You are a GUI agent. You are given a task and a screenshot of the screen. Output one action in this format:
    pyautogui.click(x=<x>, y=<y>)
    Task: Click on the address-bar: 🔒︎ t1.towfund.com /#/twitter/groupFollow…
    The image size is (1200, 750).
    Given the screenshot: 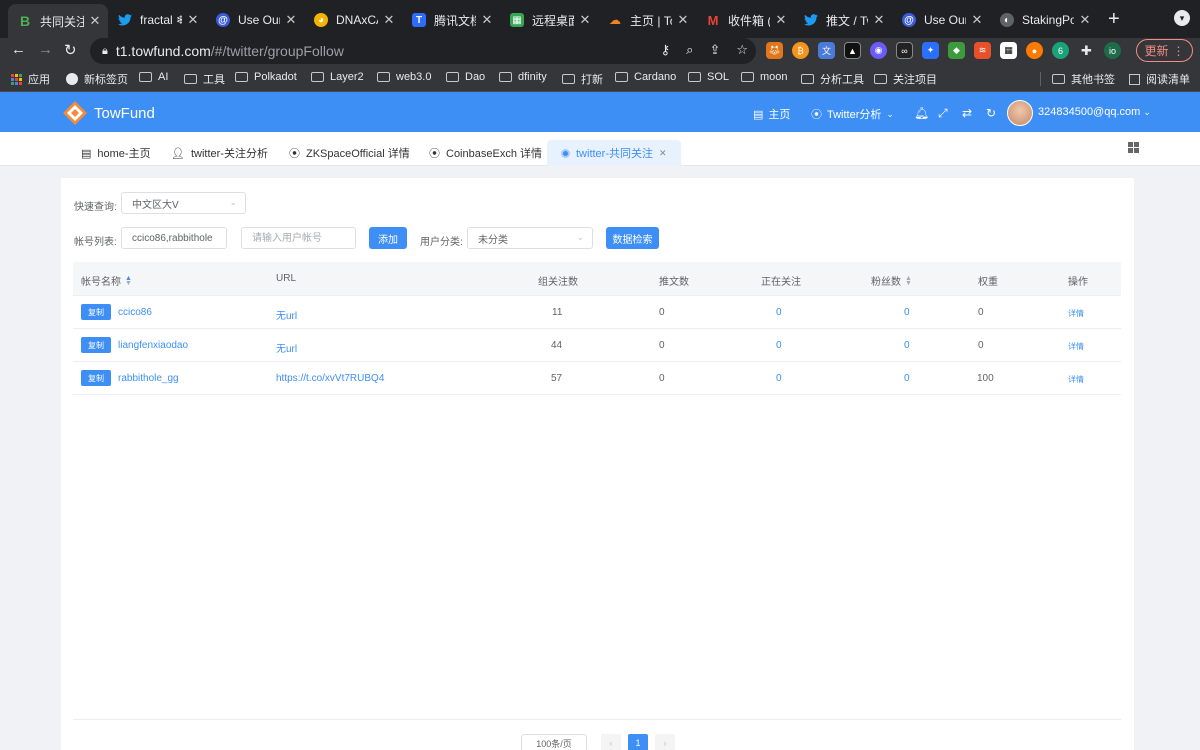 What is the action you would take?
    pyautogui.click(x=423, y=51)
    